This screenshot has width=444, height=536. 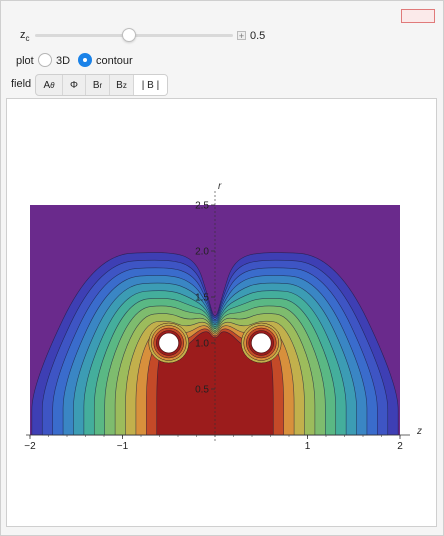 I want to click on field-label: field, so click(x=21, y=84).